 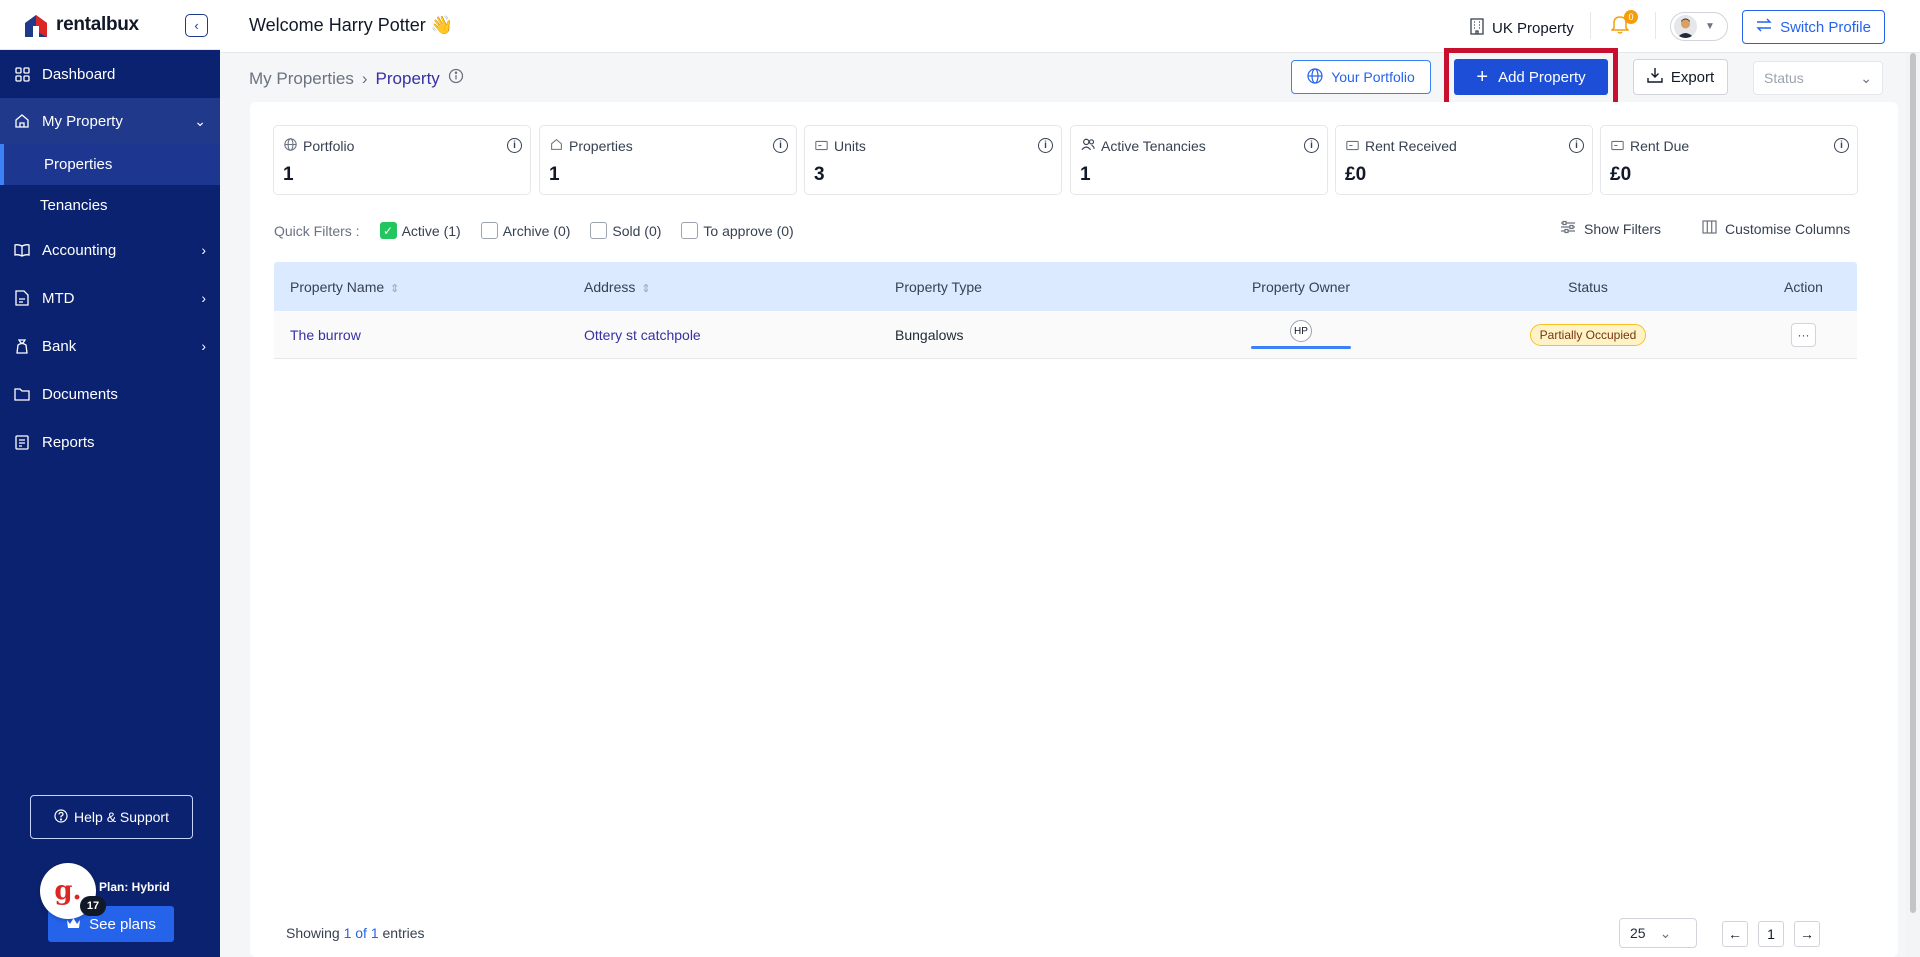 What do you see at coordinates (1818, 78) in the screenshot?
I see `status-select: Status ⌄` at bounding box center [1818, 78].